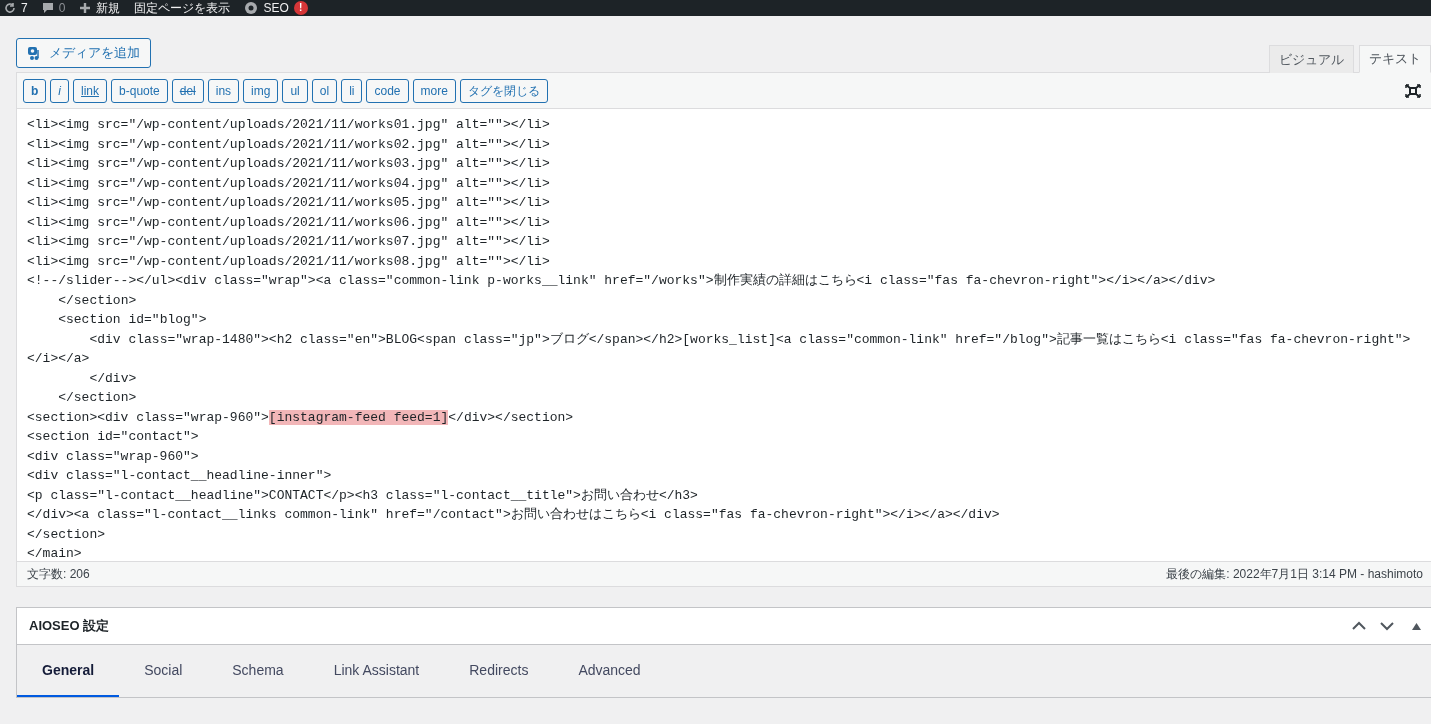  Describe the element at coordinates (62, 8) in the screenshot. I see `comment-count: 0` at that location.